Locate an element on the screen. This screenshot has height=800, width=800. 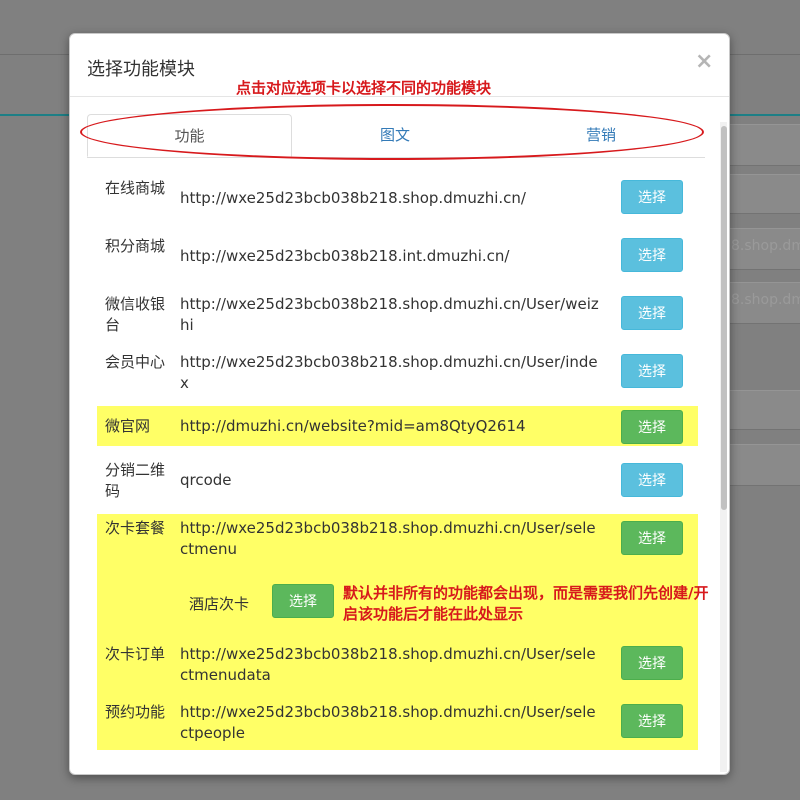
module-name: 微信收银台 is located at coordinates (135, 314).